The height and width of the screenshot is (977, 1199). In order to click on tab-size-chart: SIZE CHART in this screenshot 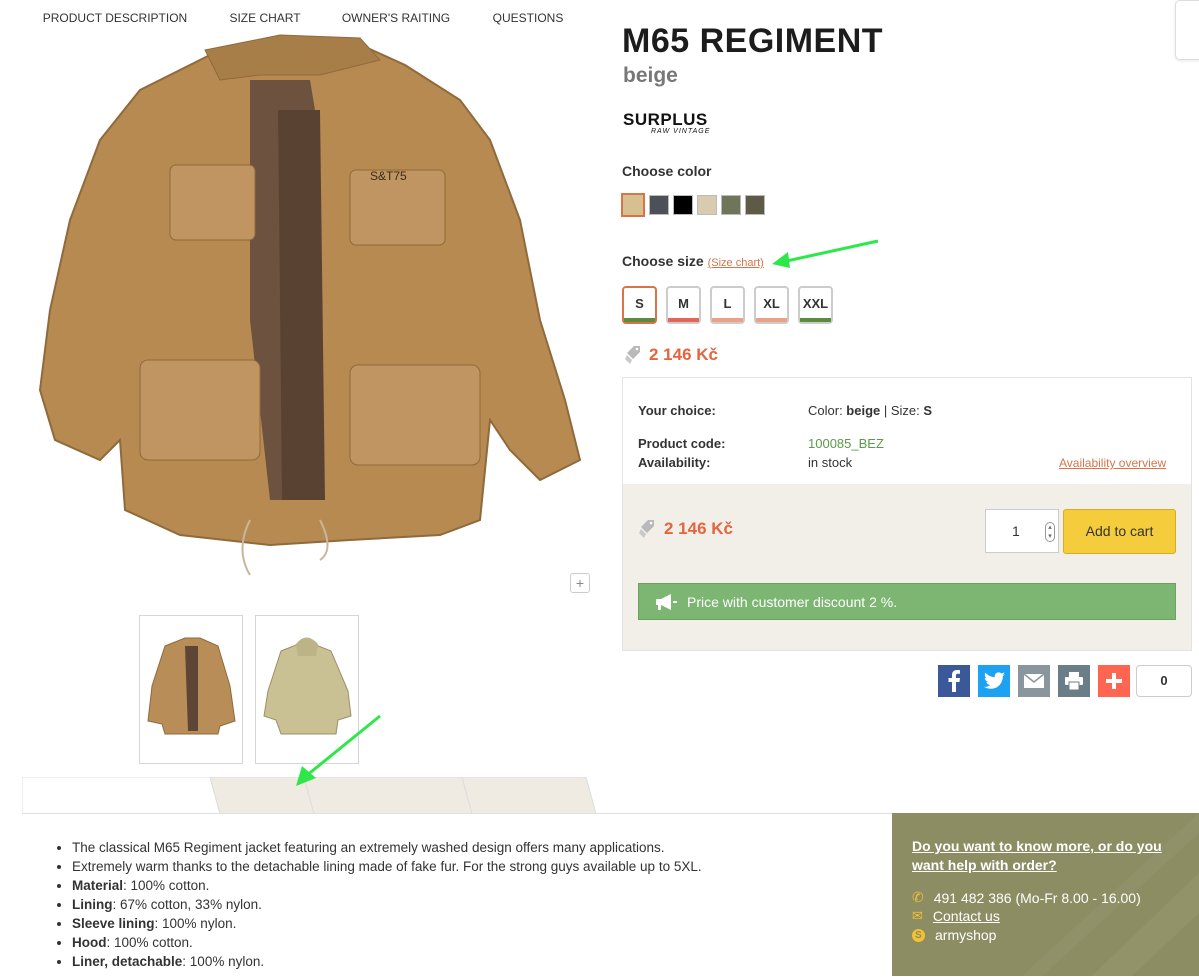, I will do `click(265, 18)`.